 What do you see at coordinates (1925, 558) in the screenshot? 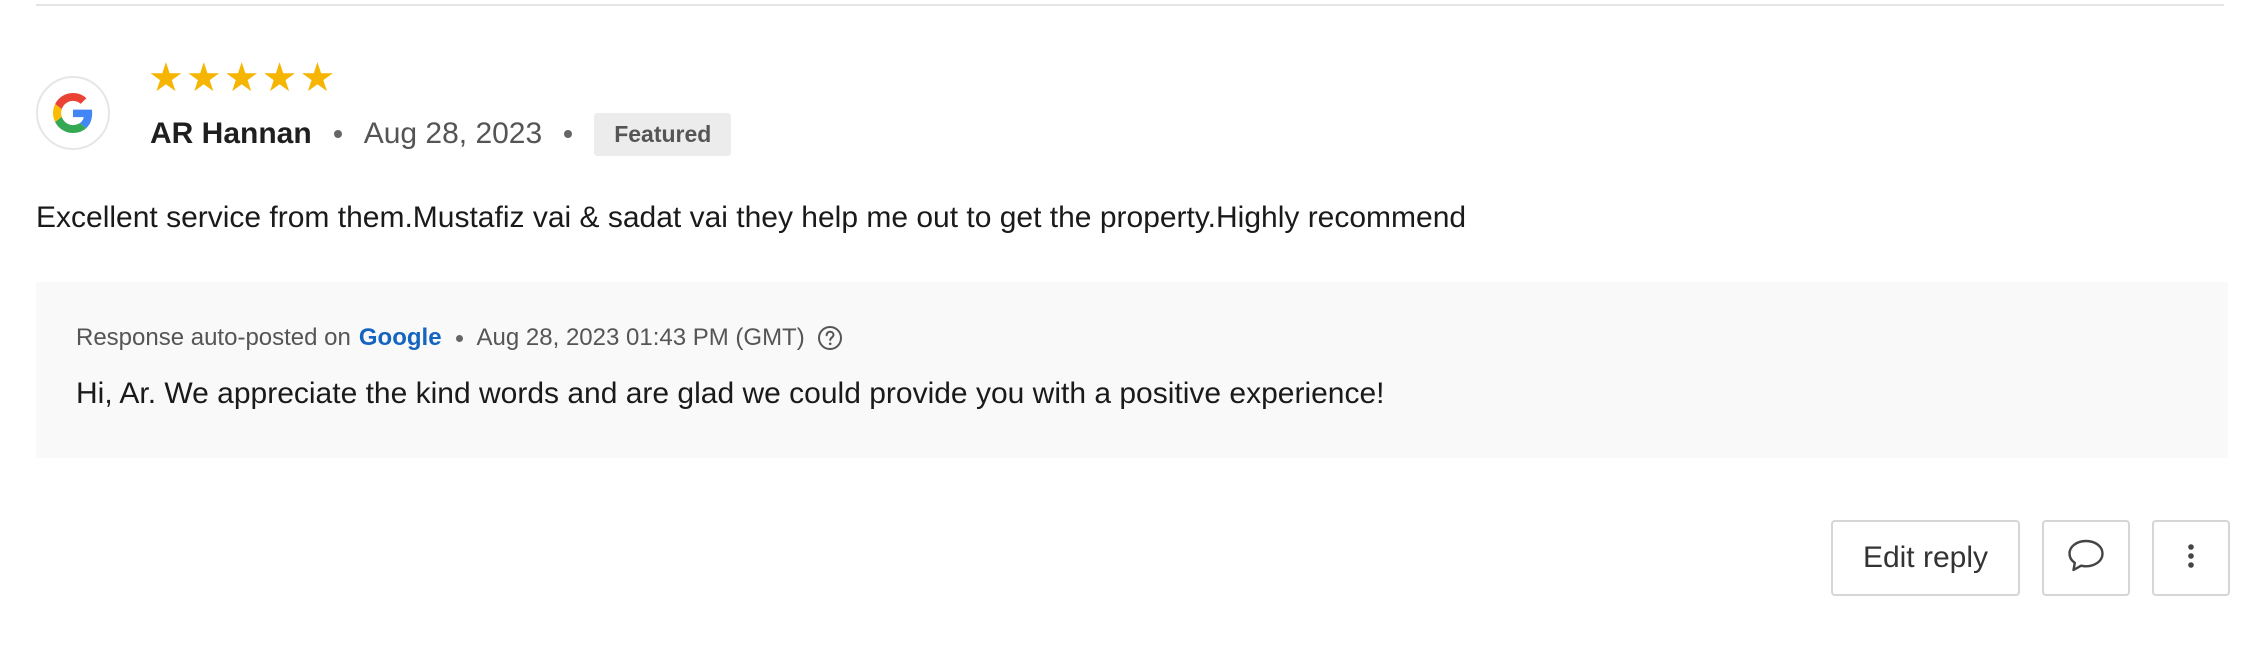
I see `edit-reply-button: Edit reply` at bounding box center [1925, 558].